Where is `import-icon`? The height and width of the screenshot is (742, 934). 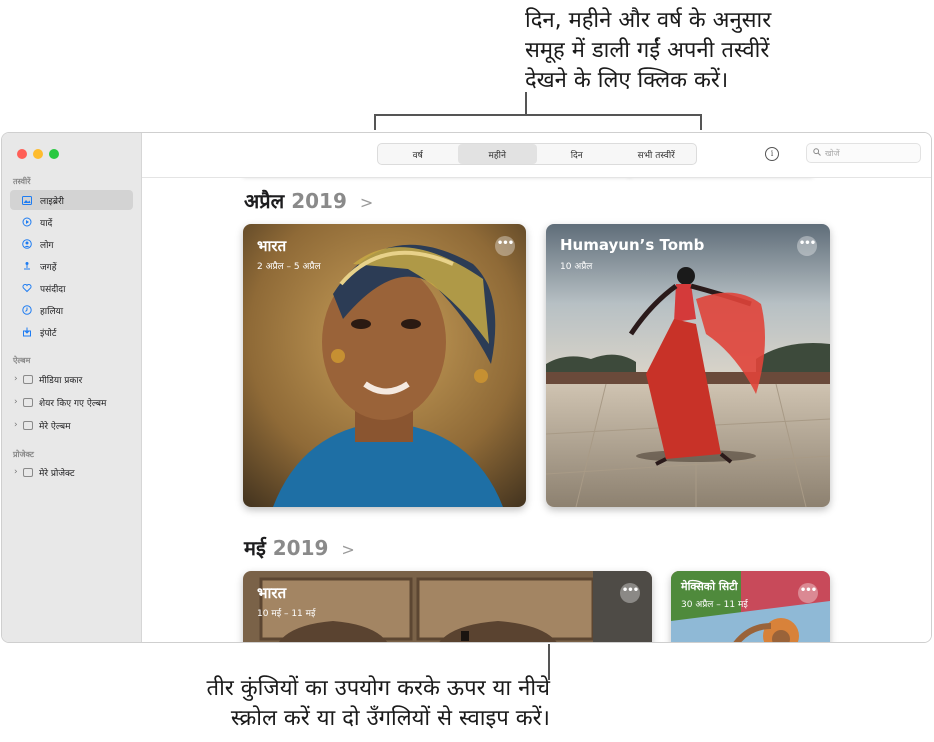 import-icon is located at coordinates (27, 332).